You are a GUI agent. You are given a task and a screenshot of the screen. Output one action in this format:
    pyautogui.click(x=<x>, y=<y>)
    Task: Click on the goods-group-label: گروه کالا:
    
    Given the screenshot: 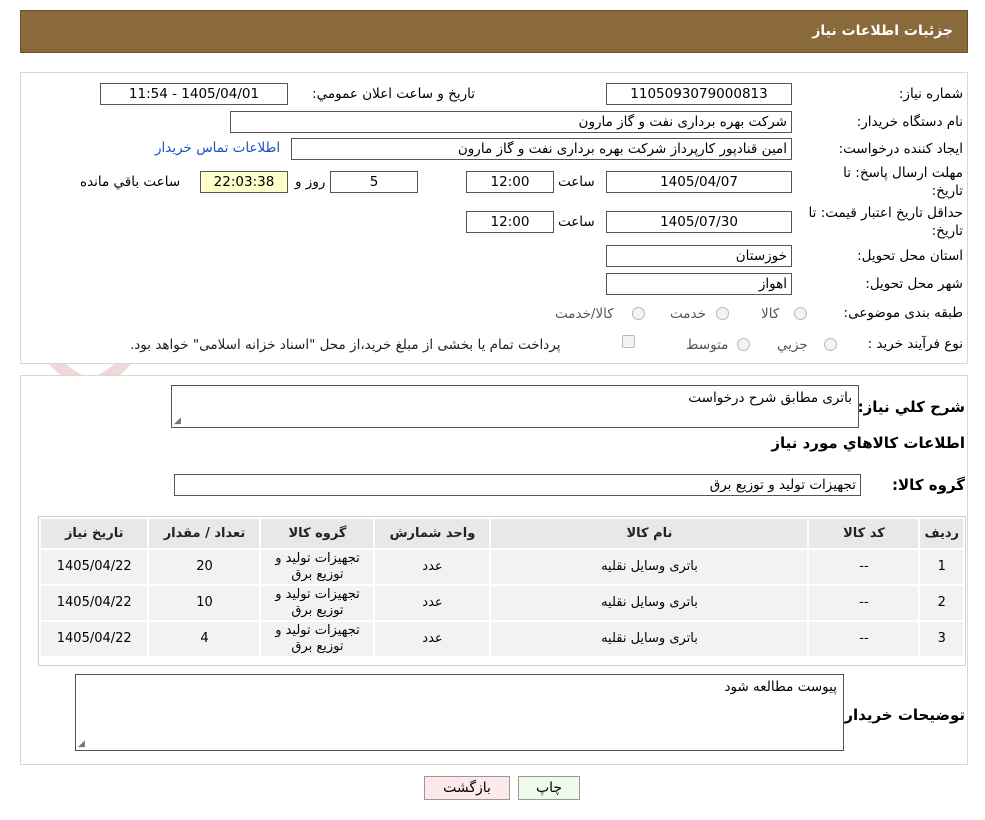 What is the action you would take?
    pyautogui.click(x=928, y=485)
    